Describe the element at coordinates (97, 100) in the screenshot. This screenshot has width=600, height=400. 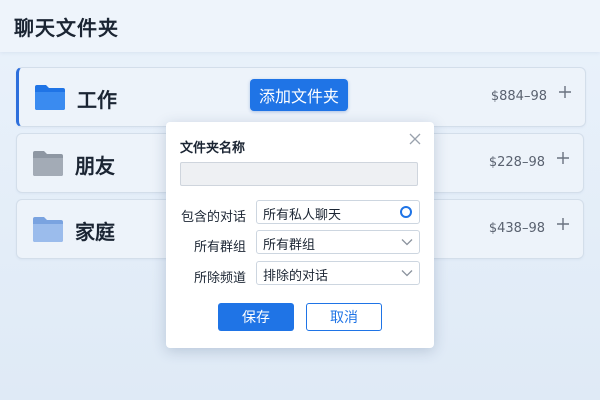
I see `folder-name: 工作` at that location.